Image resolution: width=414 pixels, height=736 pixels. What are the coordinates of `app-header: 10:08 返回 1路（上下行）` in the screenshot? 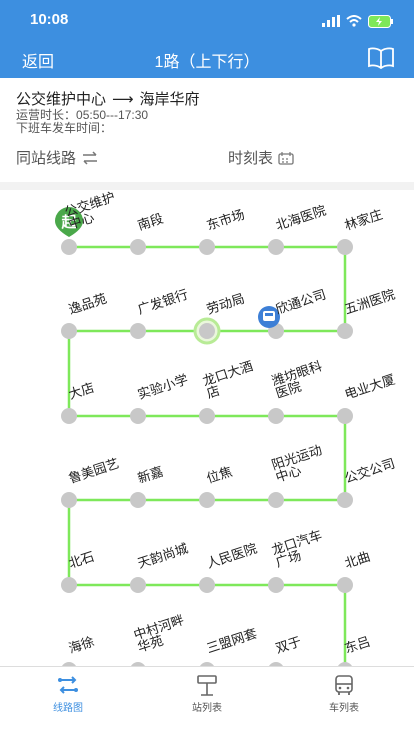 It's located at (207, 39).